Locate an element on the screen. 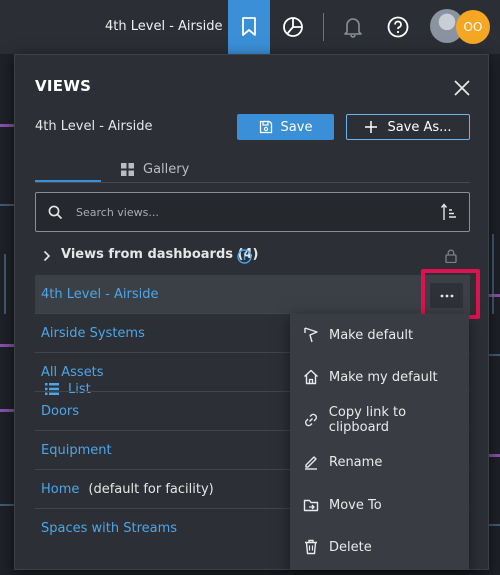 The height and width of the screenshot is (575, 500). views-button is located at coordinates (249, 27).